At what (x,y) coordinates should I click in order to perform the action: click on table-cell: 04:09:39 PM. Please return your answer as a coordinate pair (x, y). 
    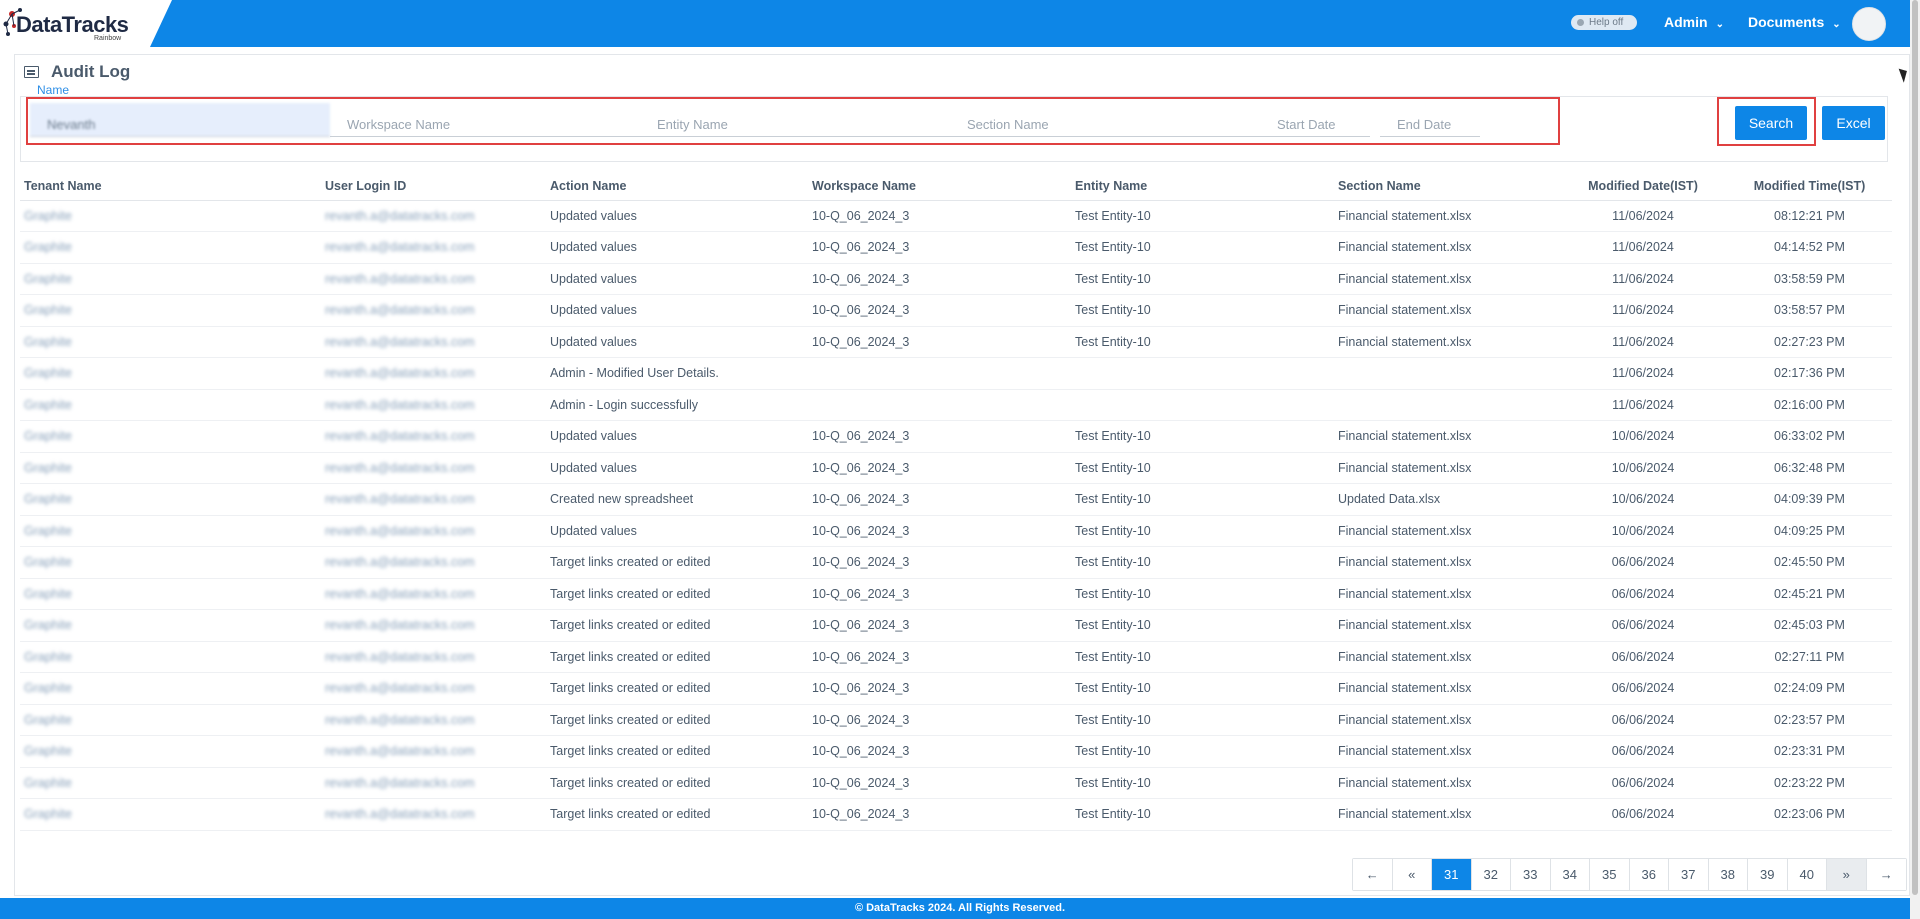
    Looking at the image, I should click on (1809, 499).